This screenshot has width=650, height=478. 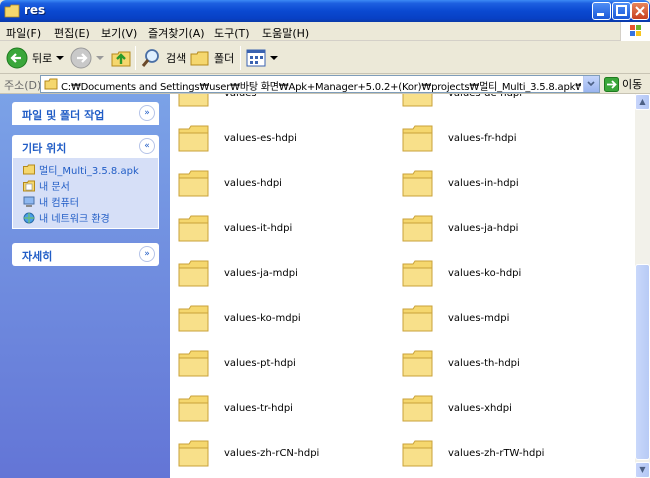 I want to click on place-my-documents: 내 문서, so click(x=46, y=185).